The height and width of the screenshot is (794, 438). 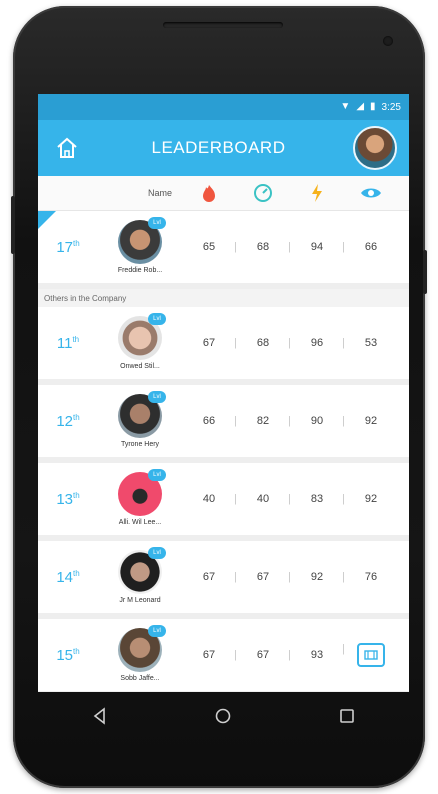 I want to click on eye-icon, so click(x=371, y=193).